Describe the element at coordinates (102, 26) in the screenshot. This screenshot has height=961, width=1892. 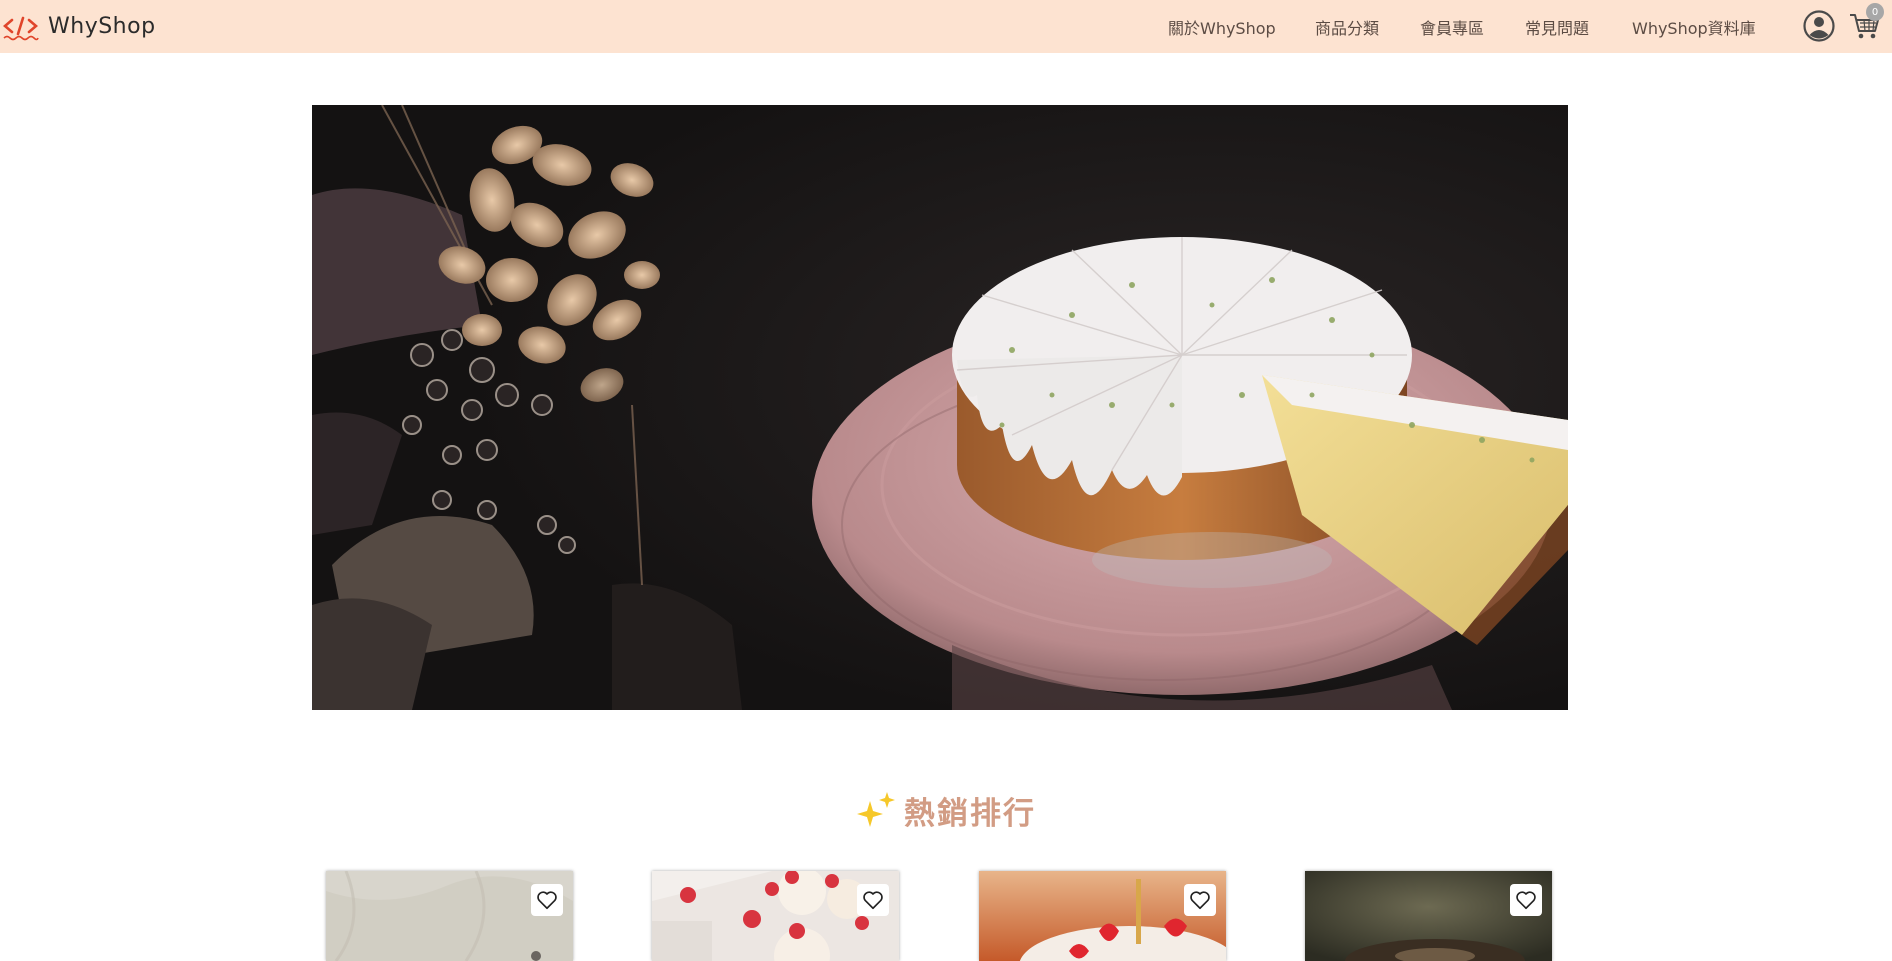
I see `brand-name: WhyShop` at that location.